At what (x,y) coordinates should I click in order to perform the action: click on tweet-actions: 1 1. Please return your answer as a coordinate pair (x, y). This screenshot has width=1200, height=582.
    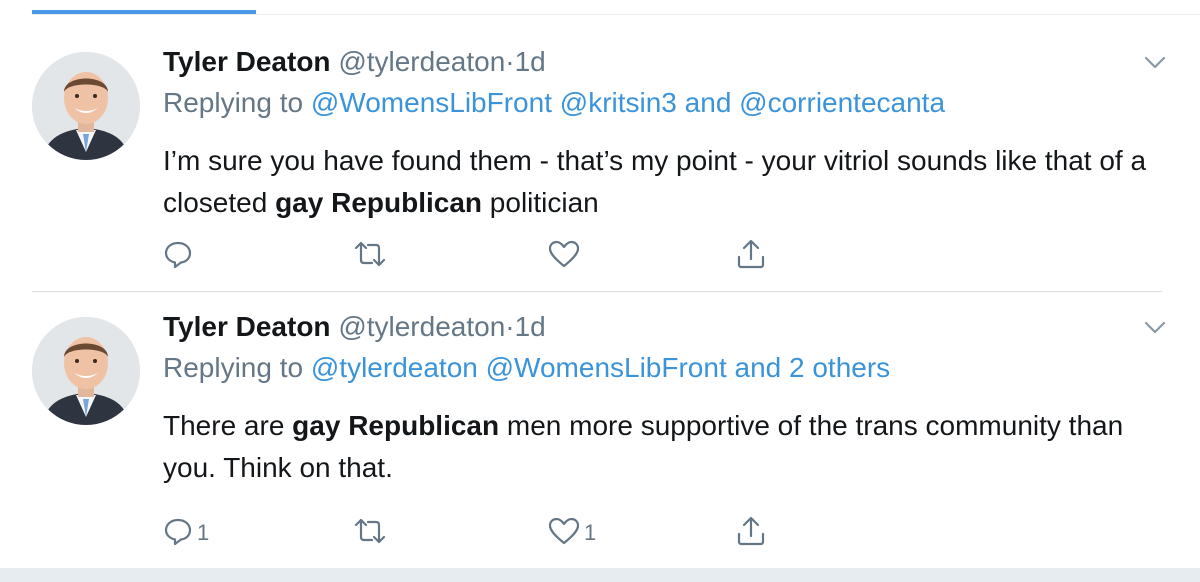
    Looking at the image, I should click on (473, 533).